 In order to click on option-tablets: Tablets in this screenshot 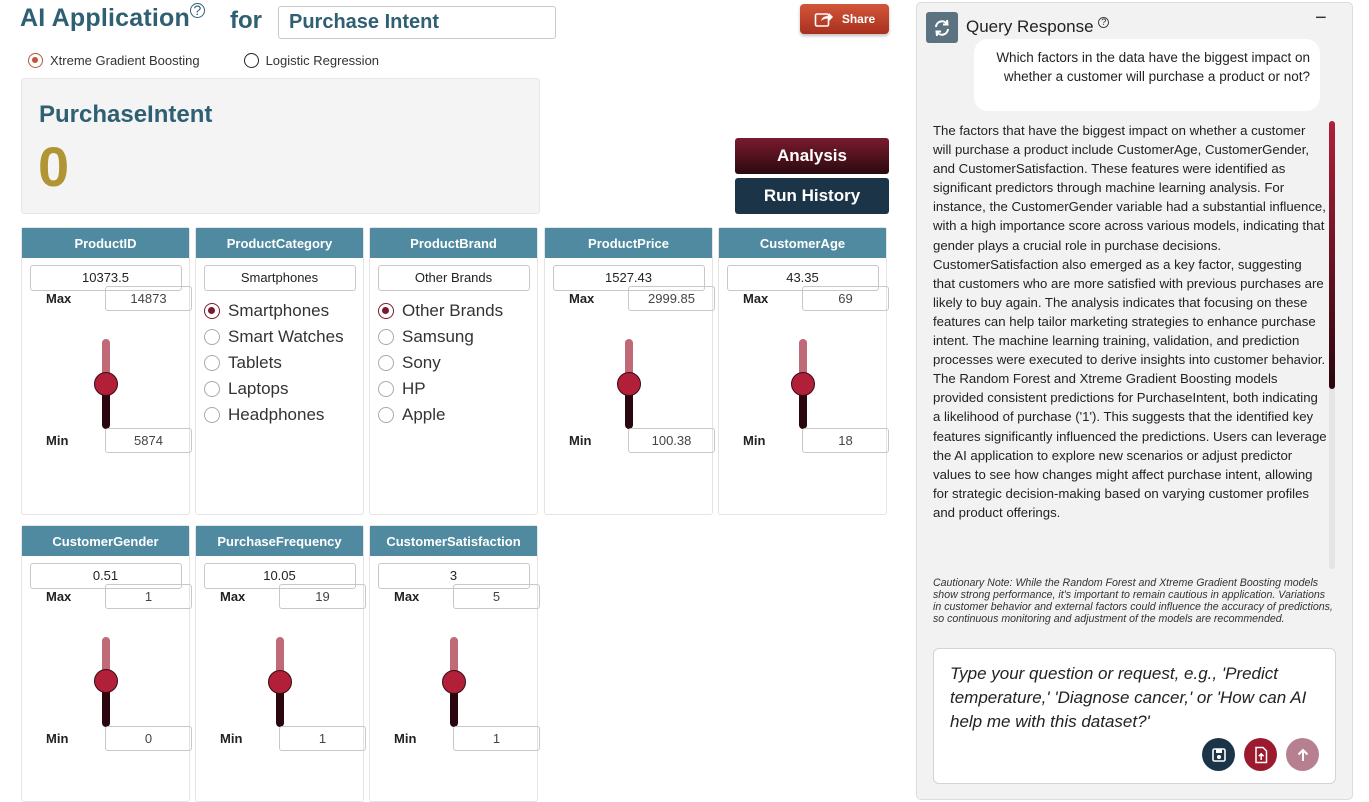, I will do `click(274, 363)`.